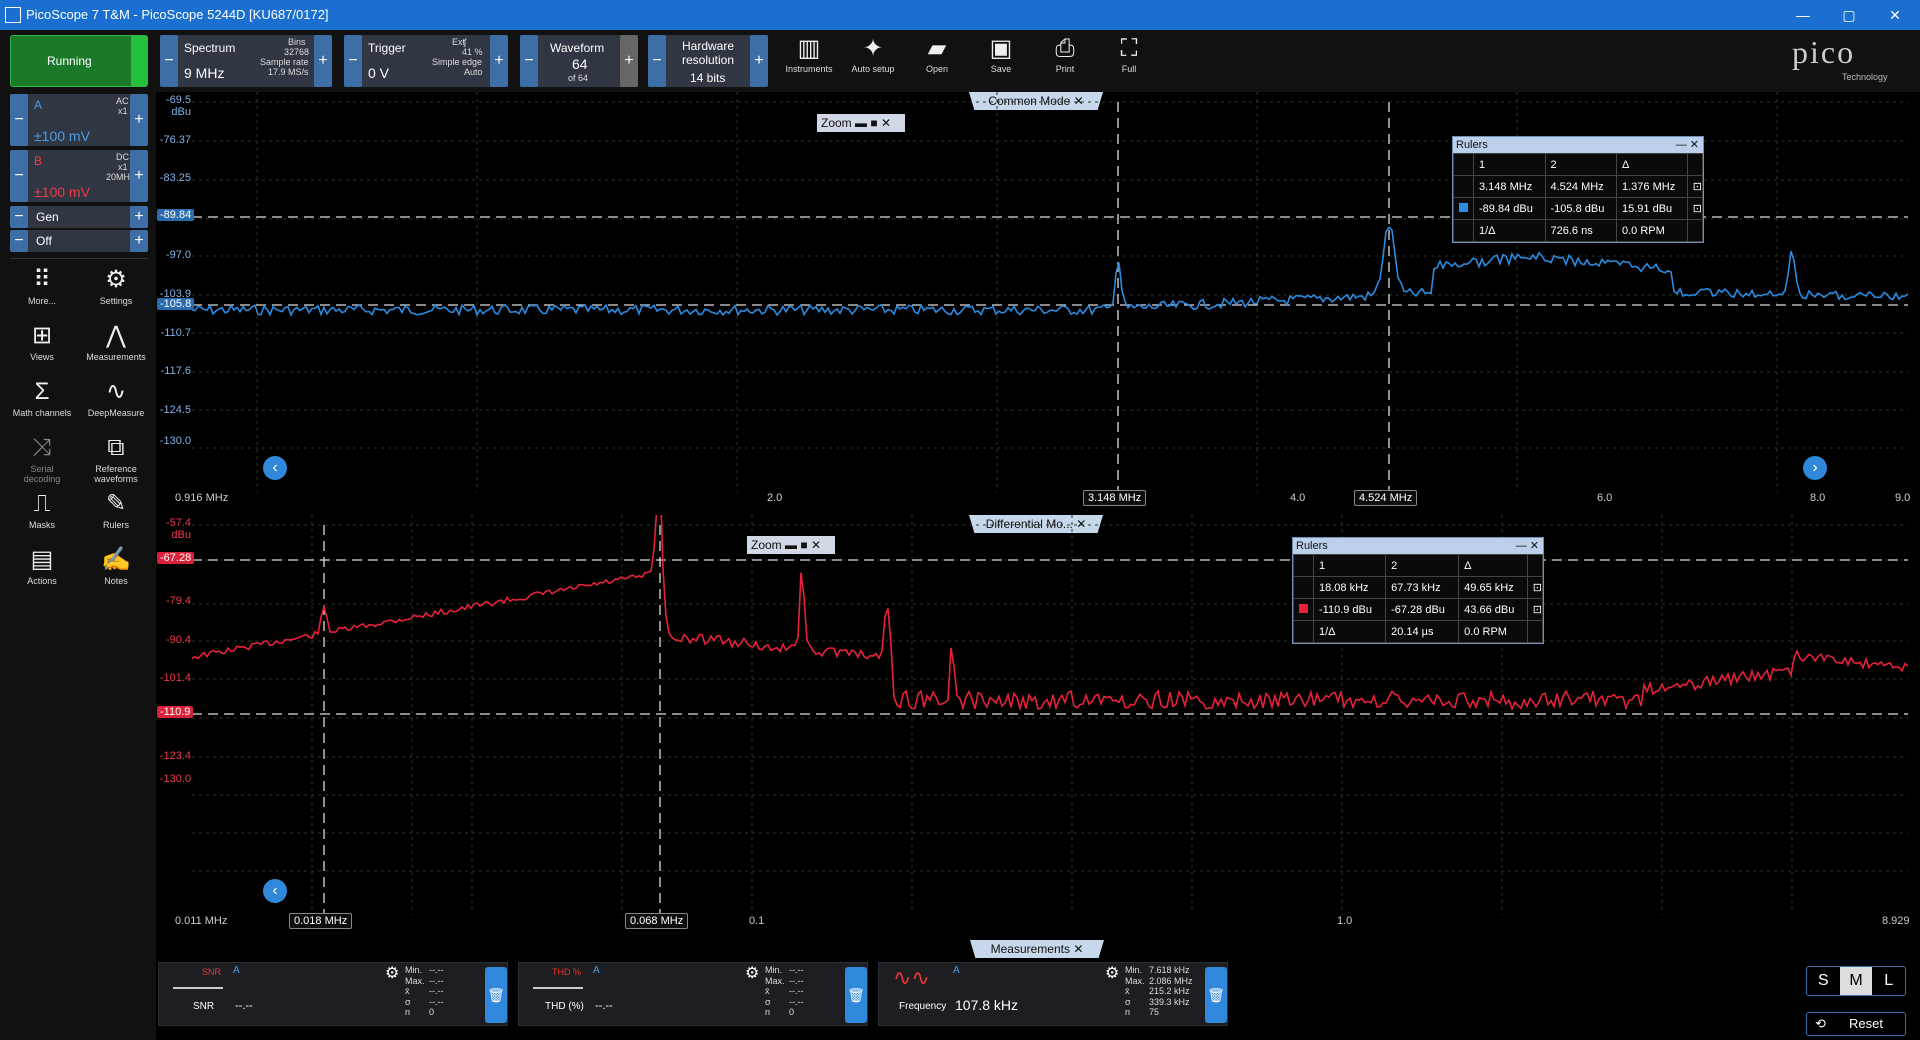  Describe the element at coordinates (42, 459) in the screenshot. I see `sidebar-item-serial-decoding: ⤨ Serial decoding` at that location.